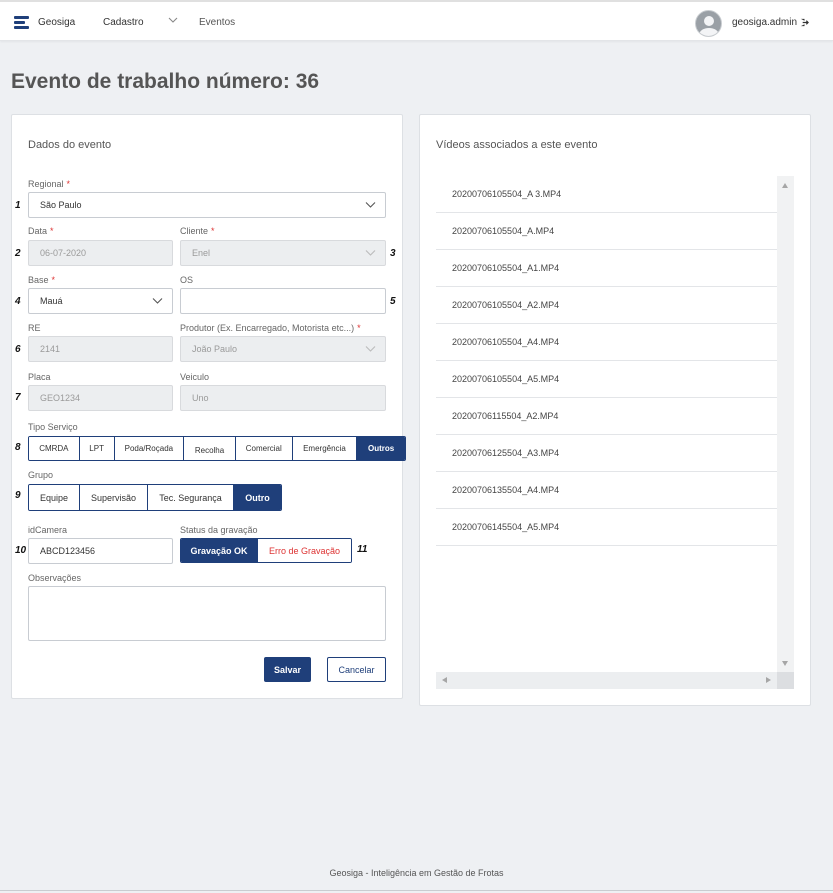 The image size is (833, 893). What do you see at coordinates (100, 551) in the screenshot?
I see `idcamera-input: ABCD123456` at bounding box center [100, 551].